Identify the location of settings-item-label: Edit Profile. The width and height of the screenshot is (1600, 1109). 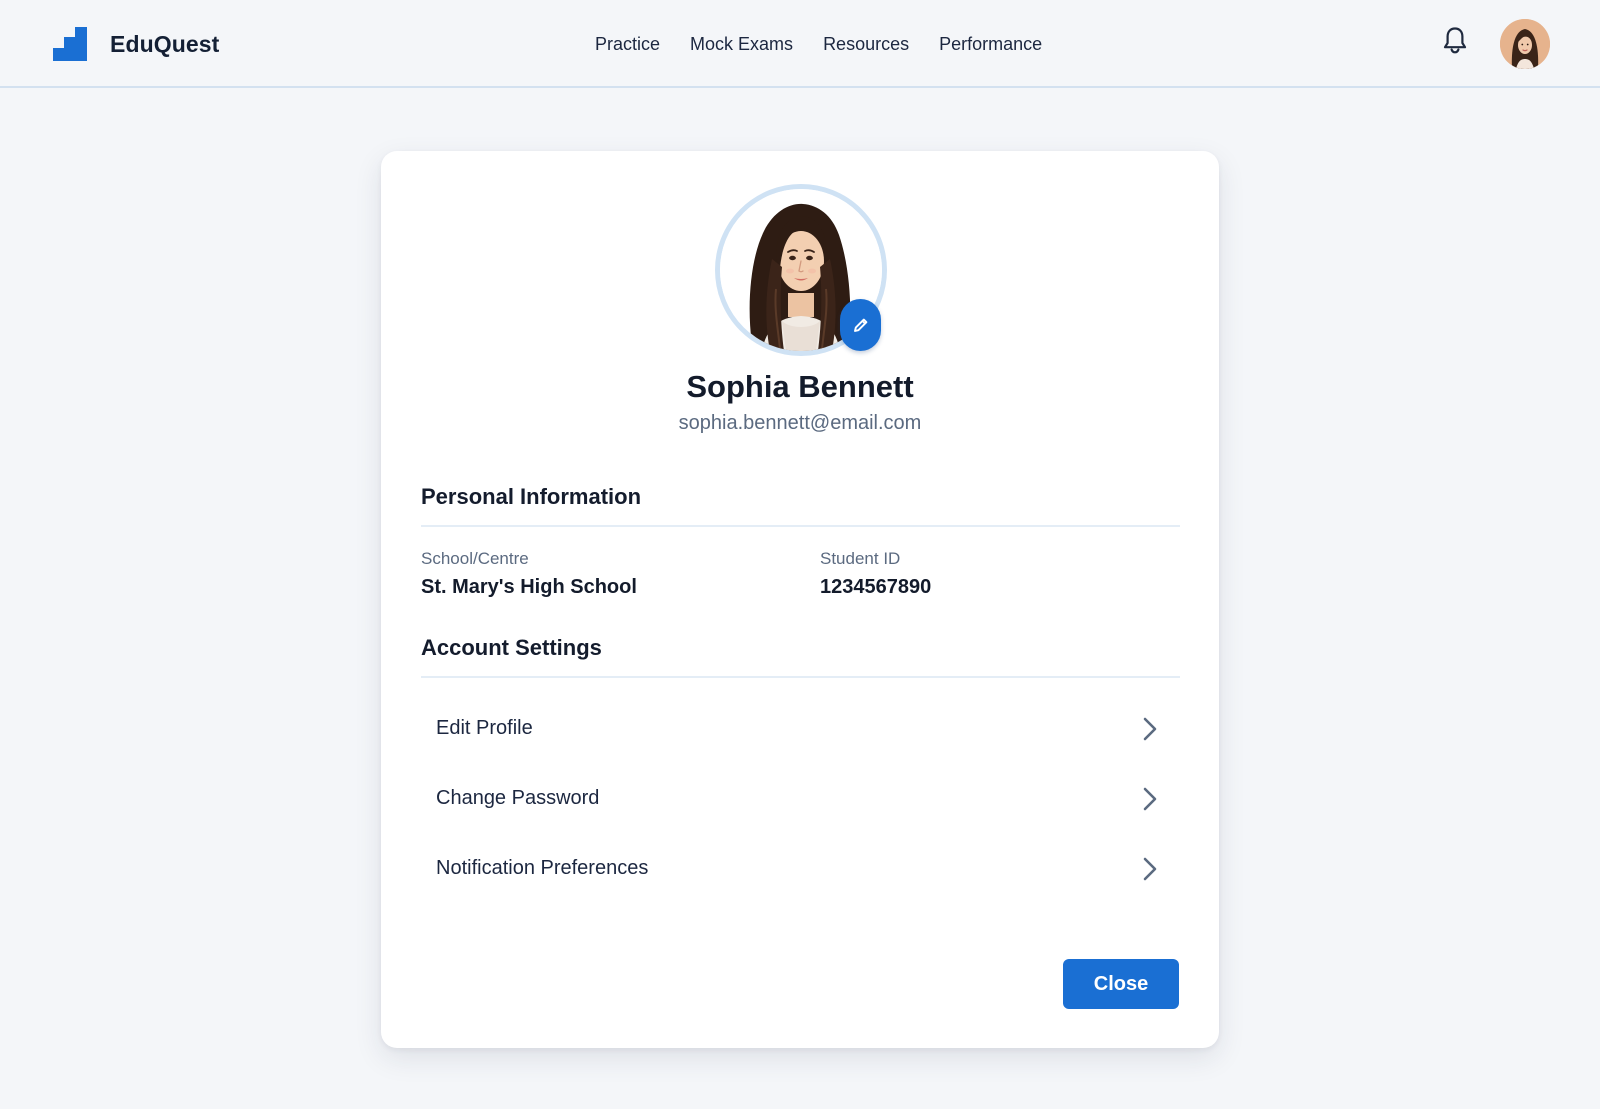
(484, 727).